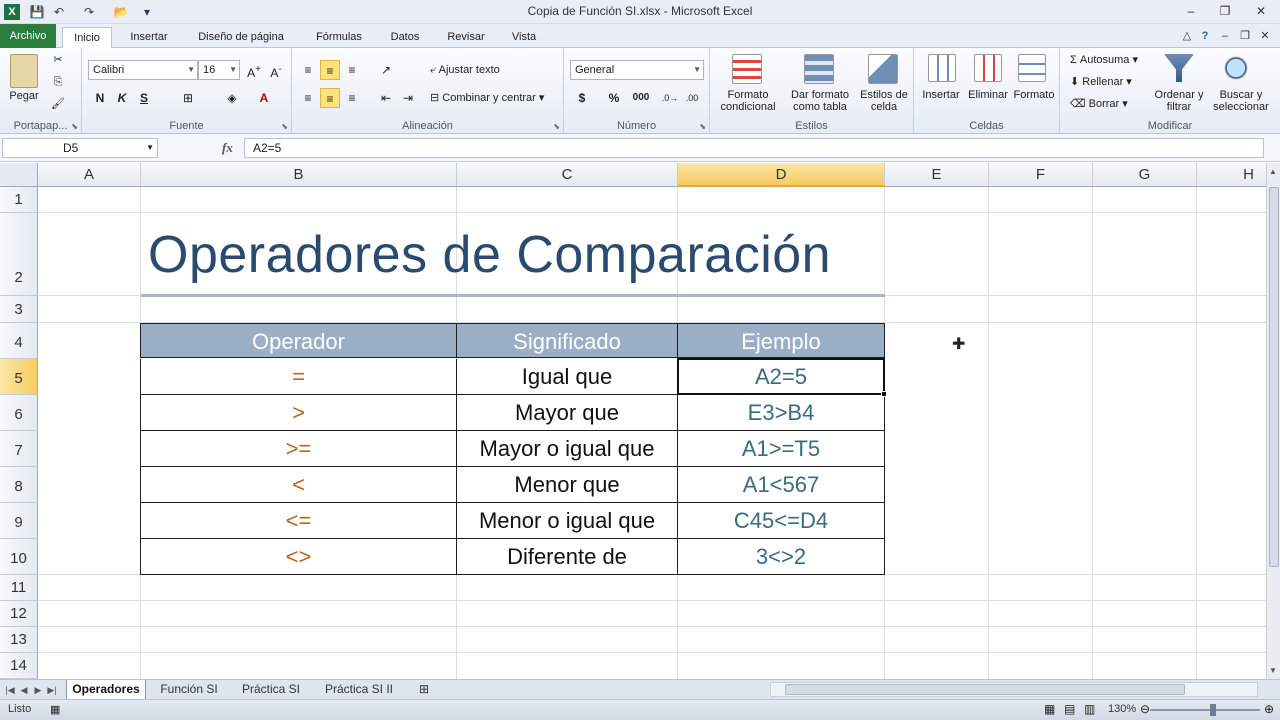 This screenshot has width=1280, height=720. Describe the element at coordinates (985, 689) in the screenshot. I see `horizontal-scroll-thumb` at that location.